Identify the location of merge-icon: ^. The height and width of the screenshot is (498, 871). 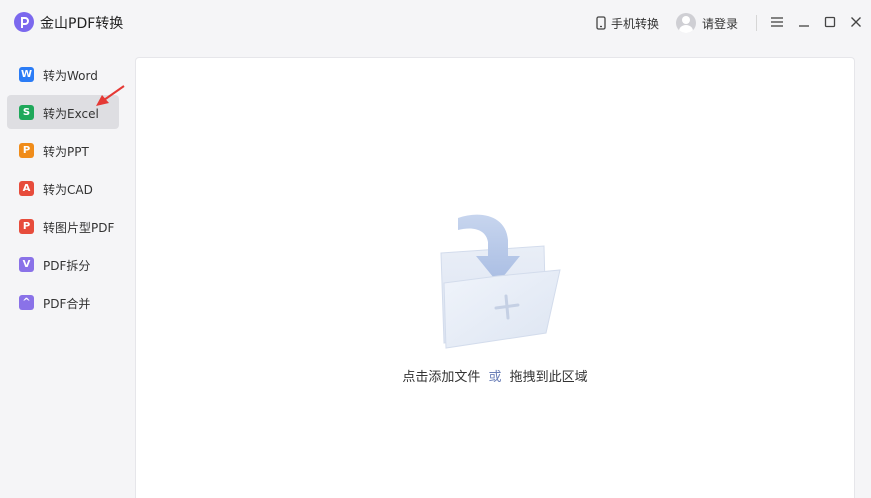
(26, 302).